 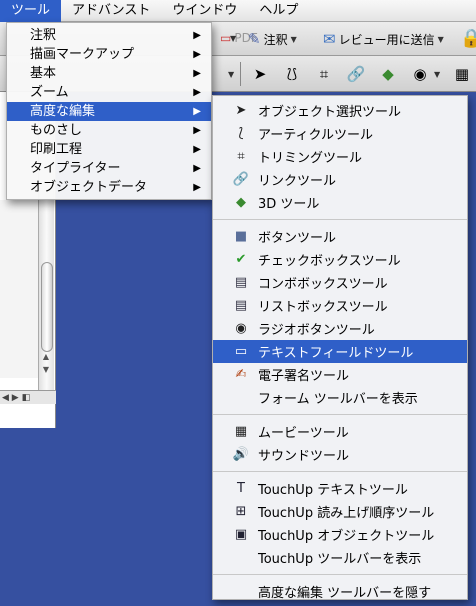 I want to click on crop-icon: ⌗, so click(x=324, y=74).